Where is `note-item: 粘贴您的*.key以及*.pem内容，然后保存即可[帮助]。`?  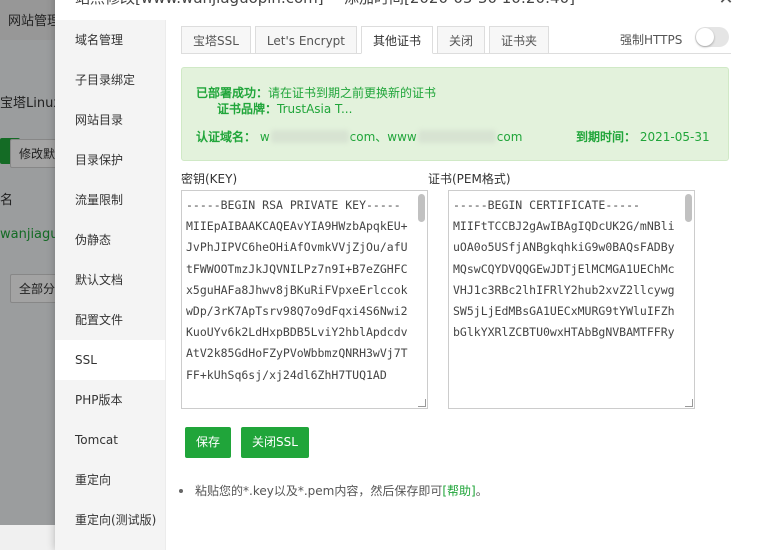
note-item: 粘贴您的*.key以及*.pem内容，然后保存即可[帮助]。 is located at coordinates (333, 494).